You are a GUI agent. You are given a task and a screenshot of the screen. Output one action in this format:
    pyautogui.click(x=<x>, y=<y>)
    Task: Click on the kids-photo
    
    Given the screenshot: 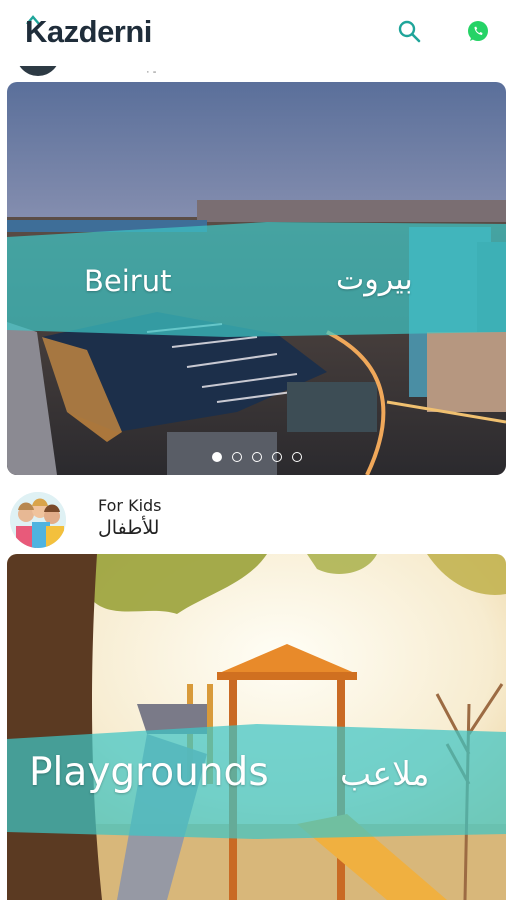 What is the action you would take?
    pyautogui.click(x=38, y=520)
    